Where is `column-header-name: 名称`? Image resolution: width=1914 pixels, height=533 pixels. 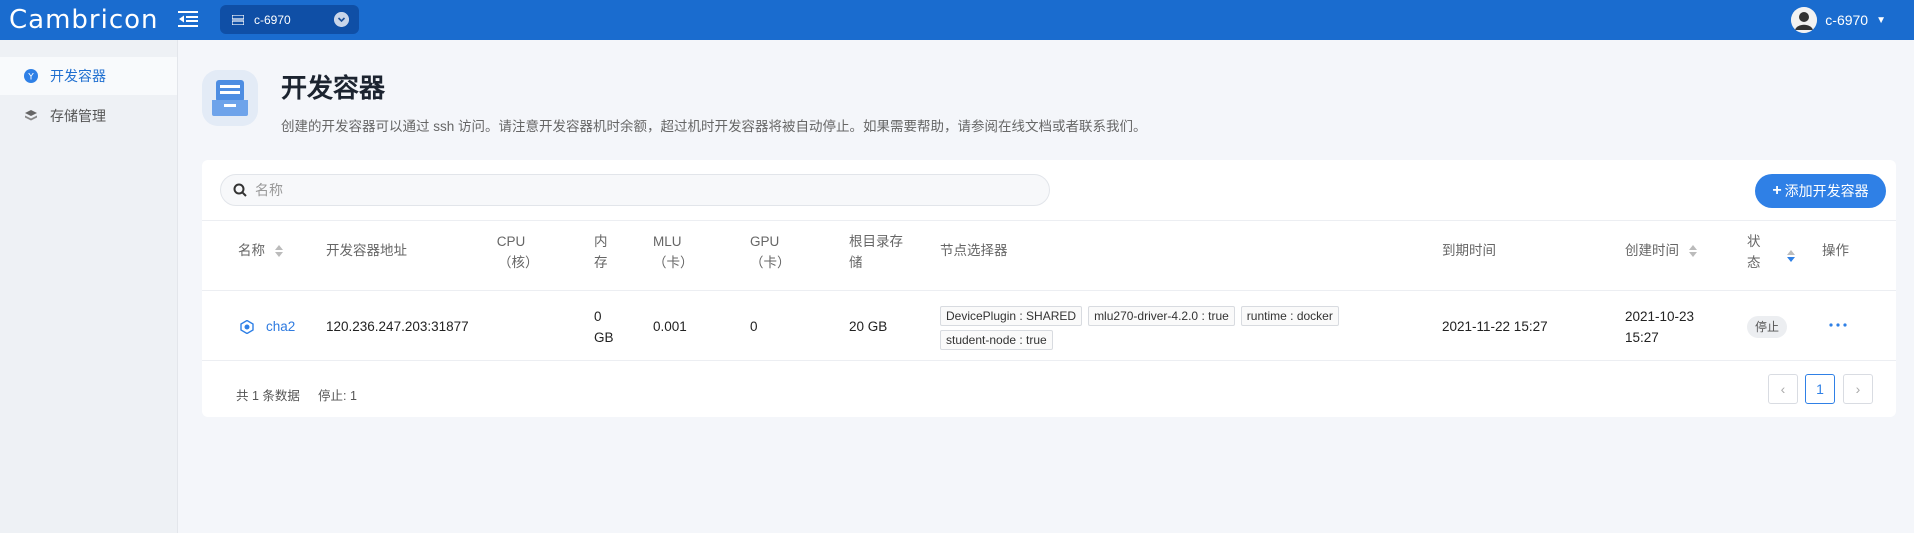 column-header-name: 名称 is located at coordinates (260, 250).